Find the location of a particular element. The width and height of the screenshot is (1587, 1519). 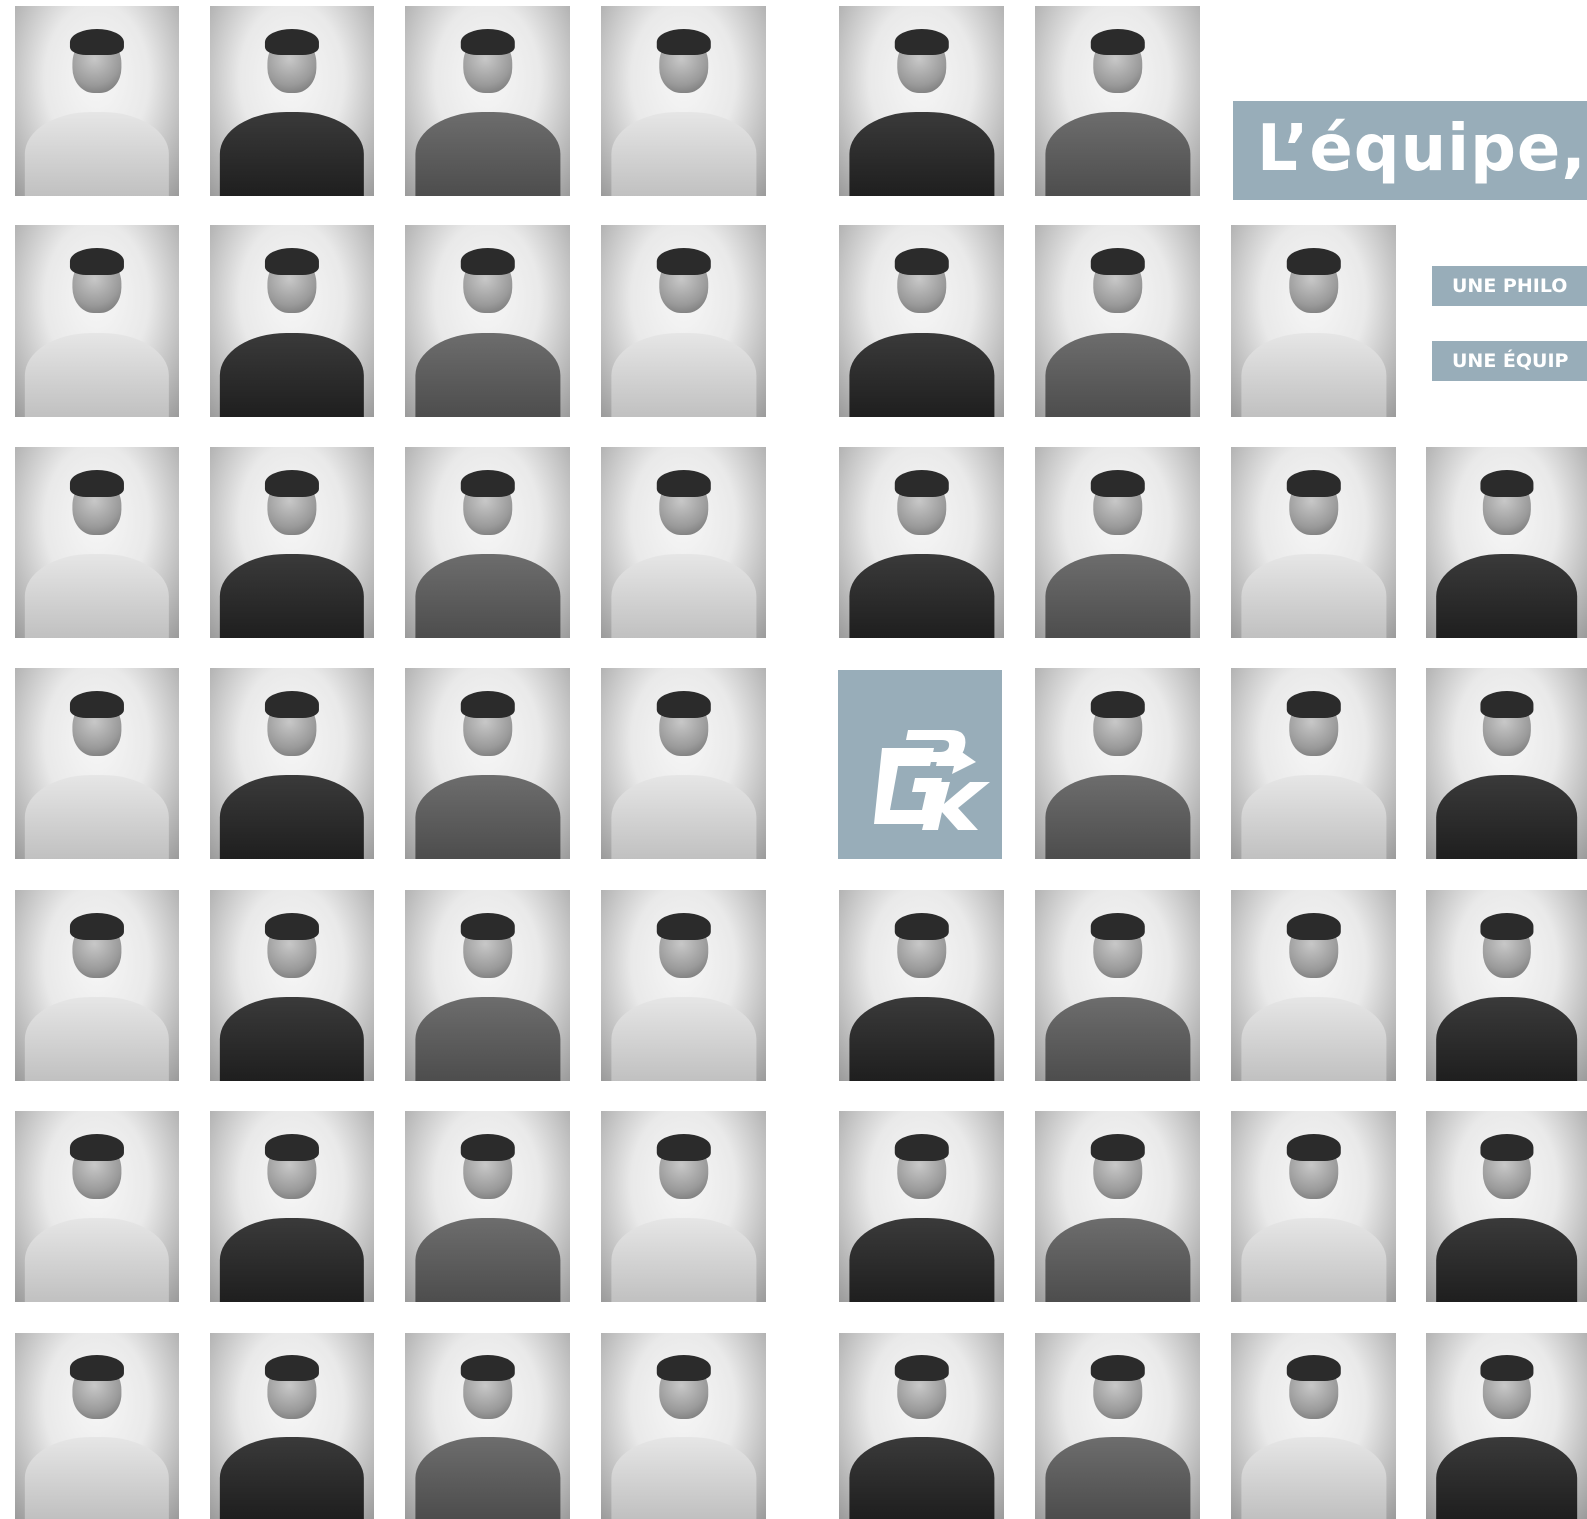

tagline-philosophy-label: UNE PHILO is located at coordinates (1510, 286).